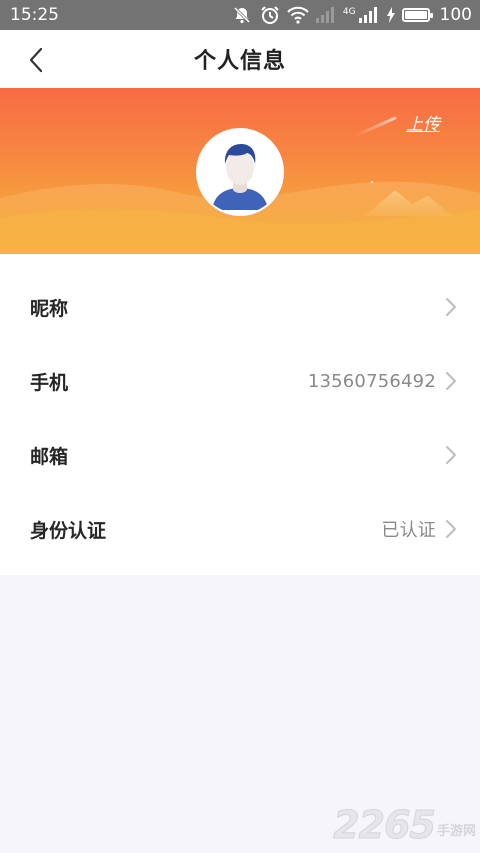 The height and width of the screenshot is (853, 480). What do you see at coordinates (349, 12) in the screenshot?
I see `network-type-label: 4G` at bounding box center [349, 12].